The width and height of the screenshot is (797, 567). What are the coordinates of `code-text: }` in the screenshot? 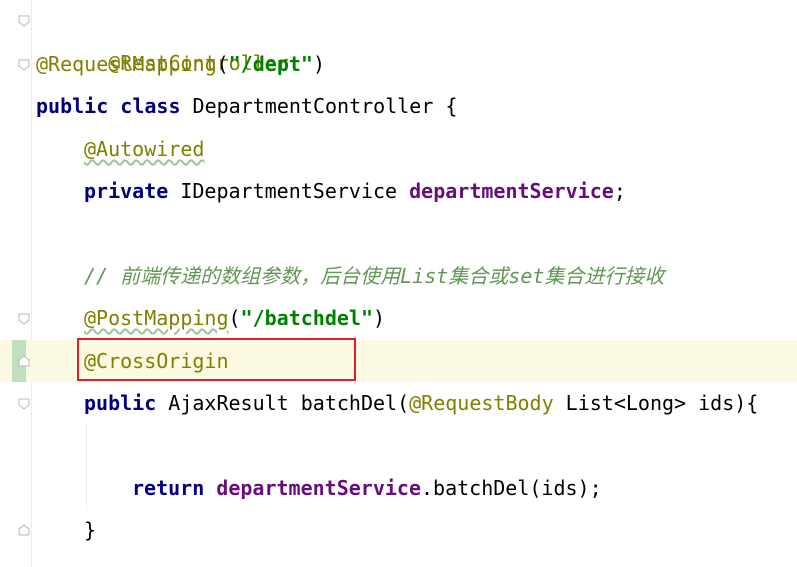 It's located at (90, 530).